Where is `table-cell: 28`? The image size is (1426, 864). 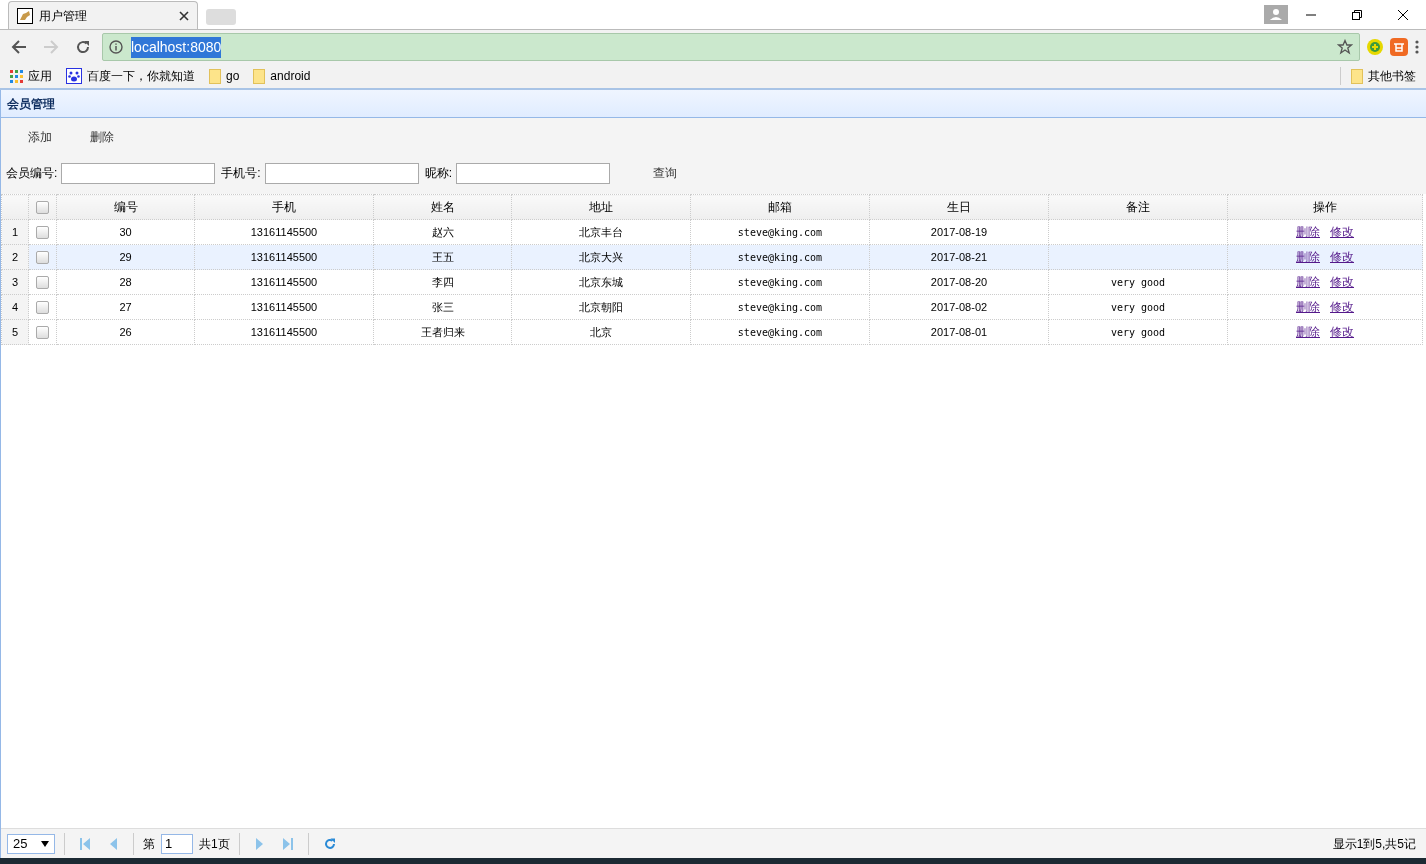
table-cell: 28 is located at coordinates (125, 281).